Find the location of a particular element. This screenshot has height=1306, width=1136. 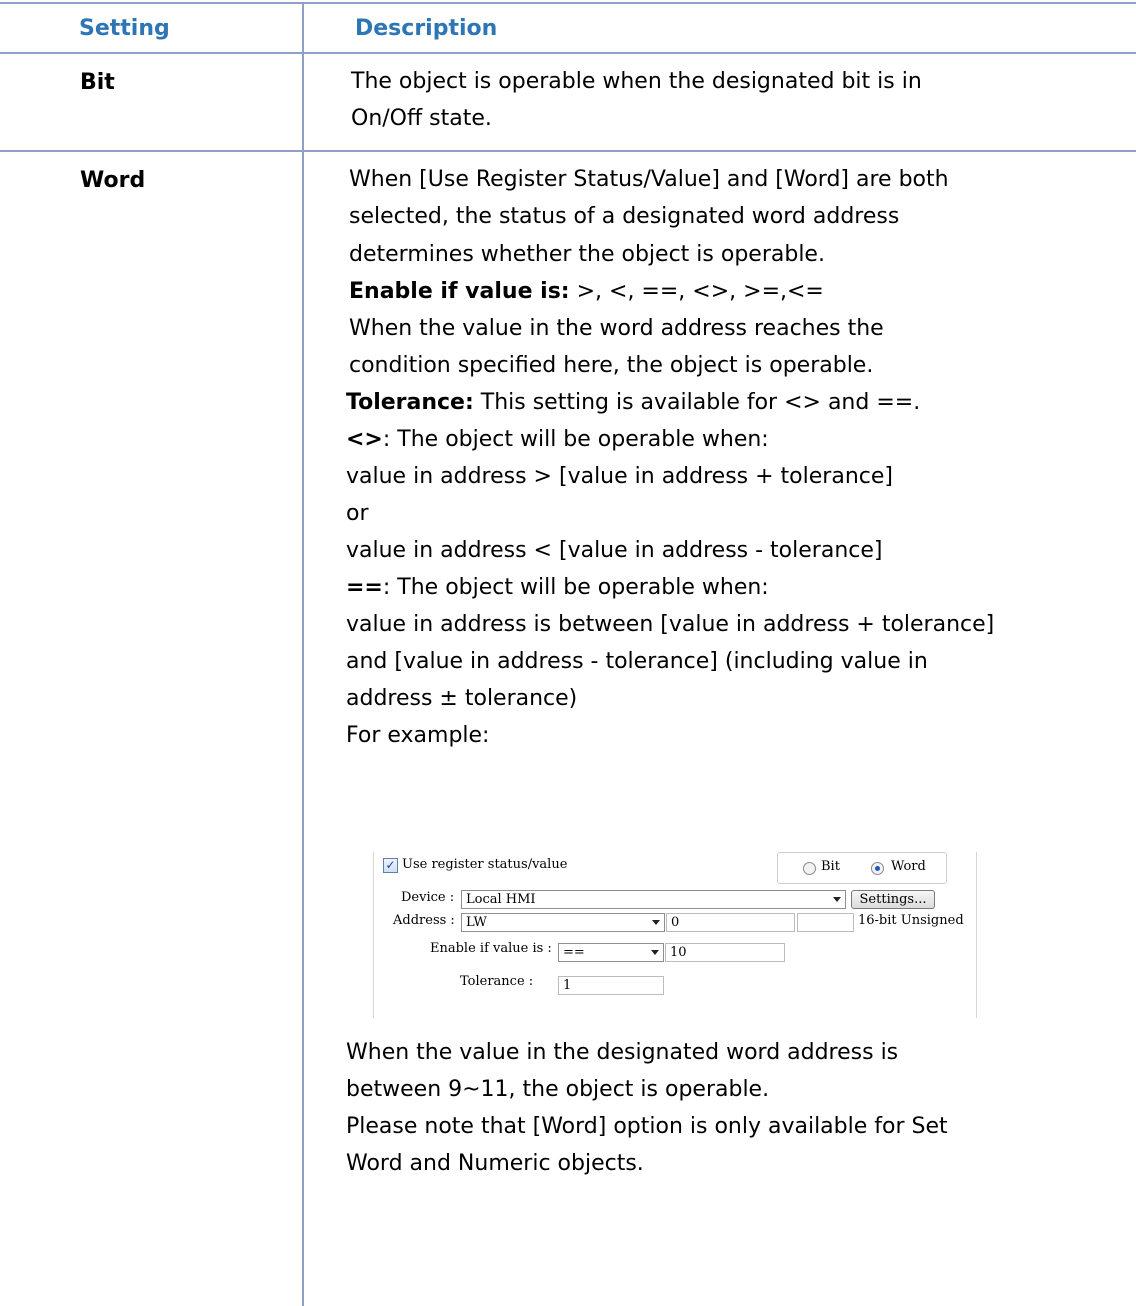

address-label: Address : is located at coordinates (424, 920).